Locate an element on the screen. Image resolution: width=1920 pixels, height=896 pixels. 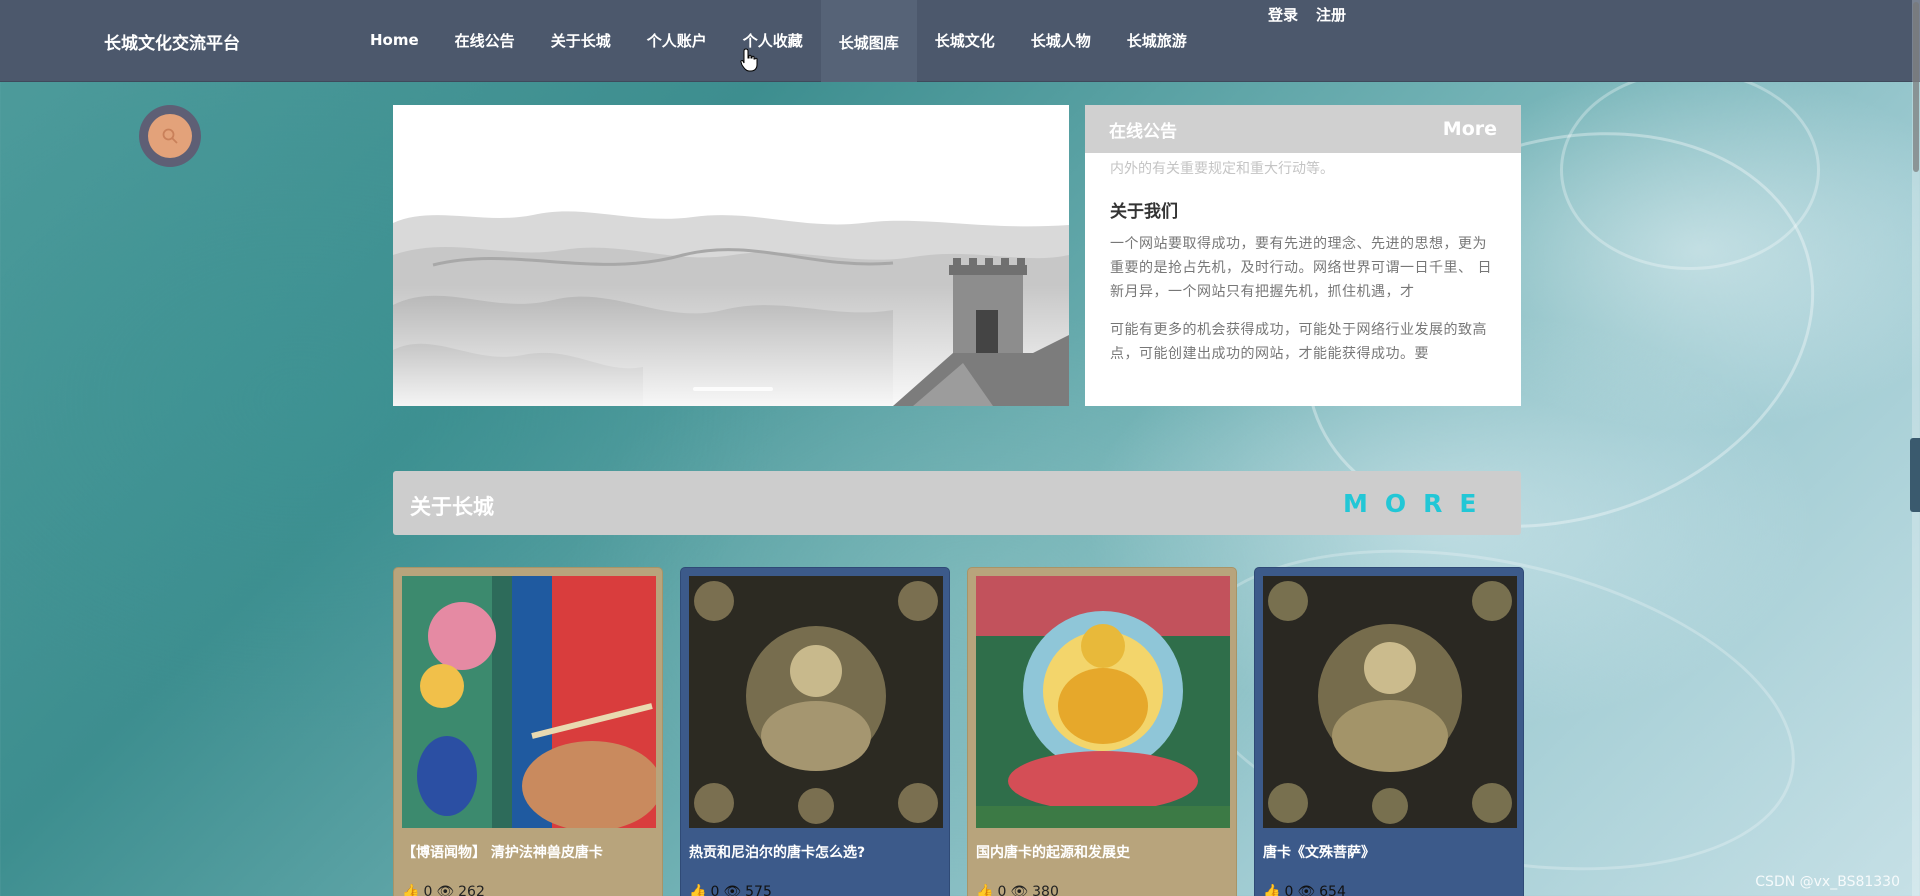
article-card: 国内唐卡的起源和发展史 👍 0 👁 380 is located at coordinates (1102, 731).